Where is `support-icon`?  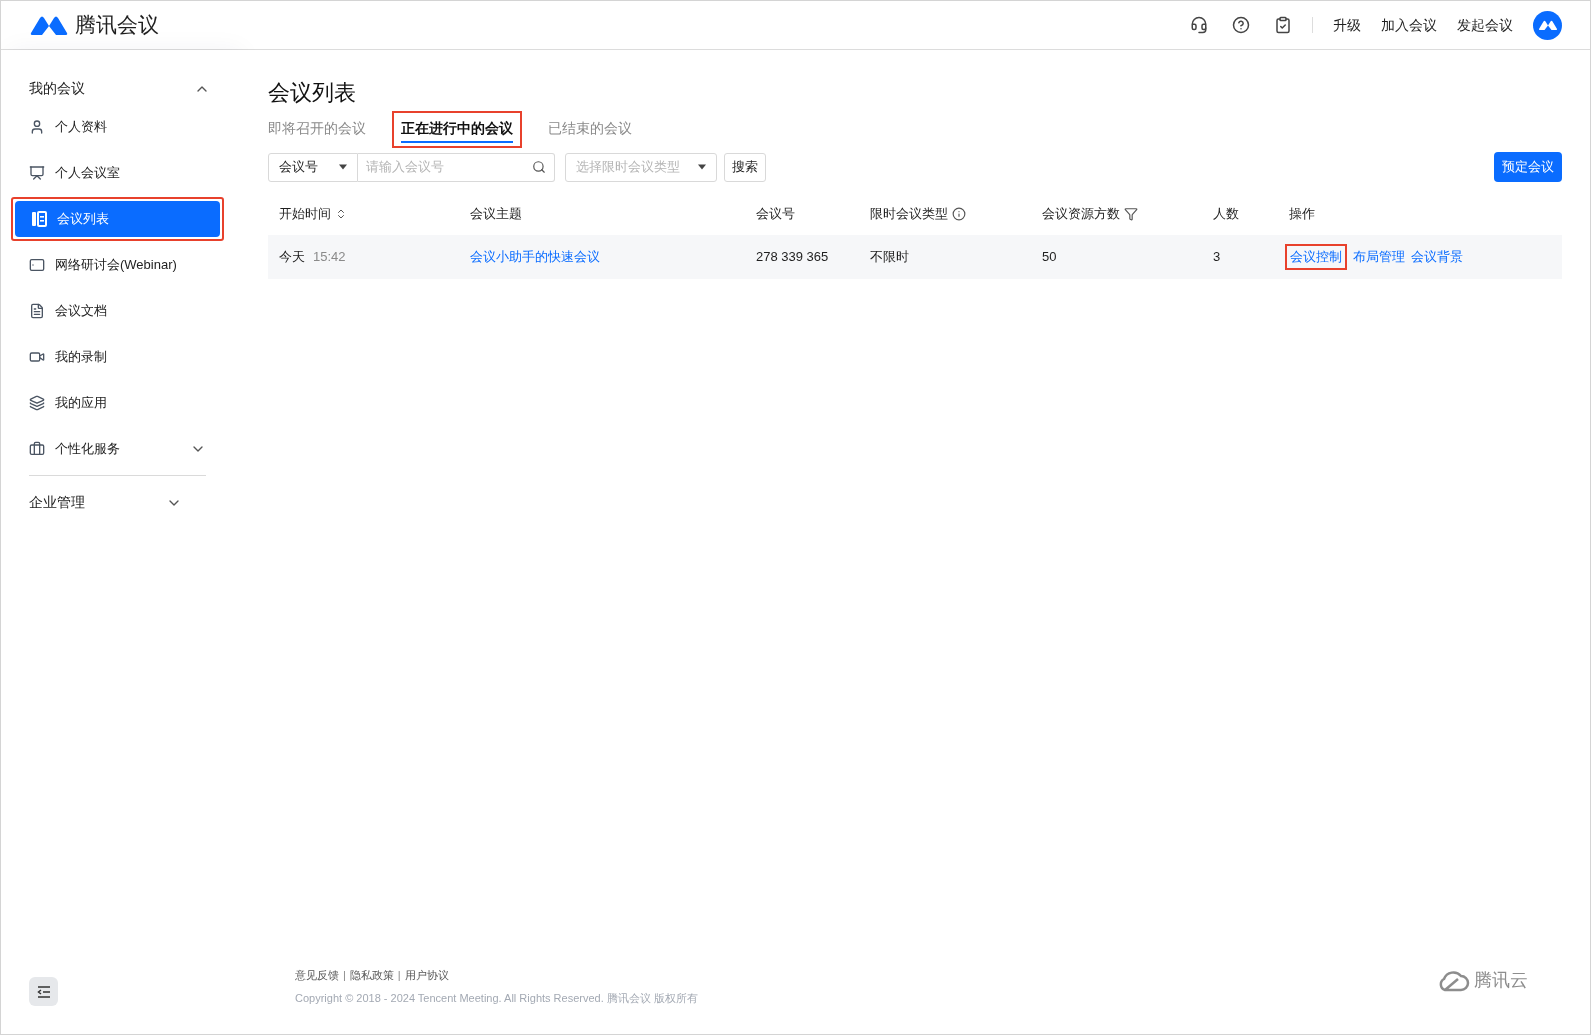 support-icon is located at coordinates (1199, 25).